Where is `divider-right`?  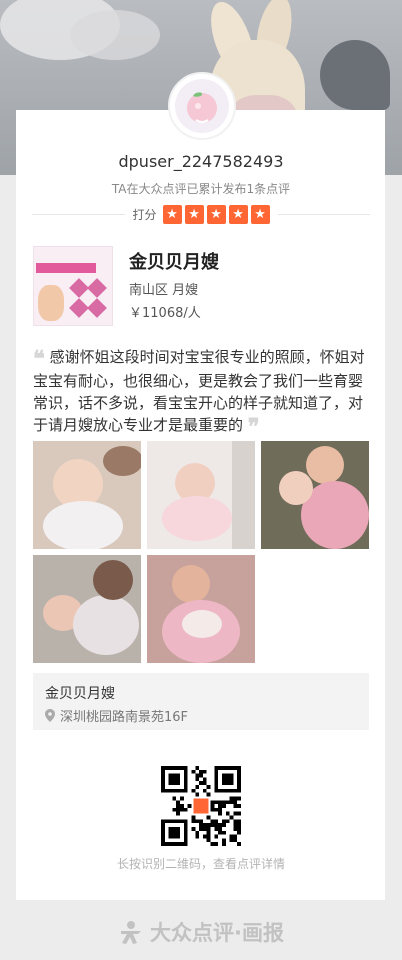
divider-right is located at coordinates (324, 214).